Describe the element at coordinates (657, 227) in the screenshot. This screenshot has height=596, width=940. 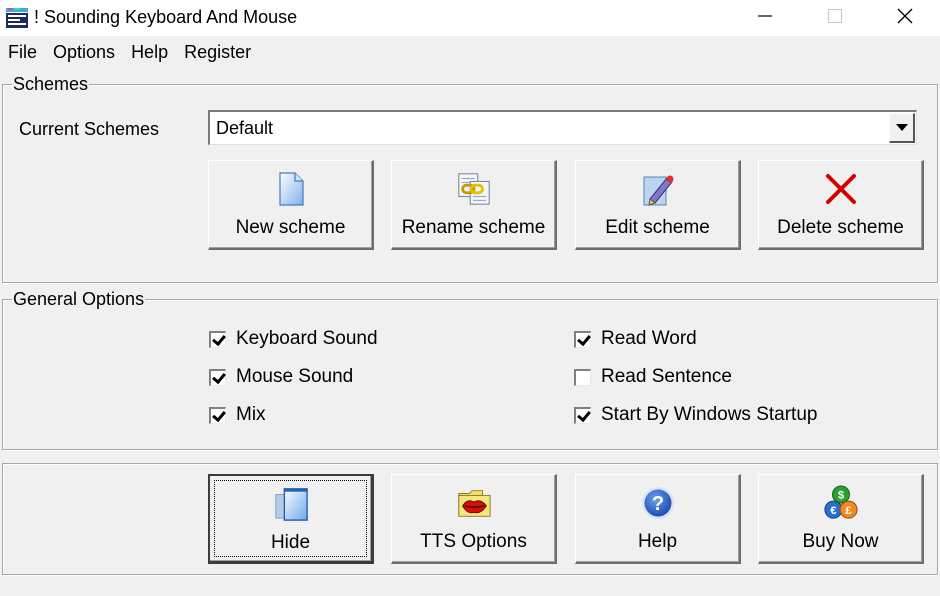
I see `edit-scheme-label: Edit scheme` at that location.